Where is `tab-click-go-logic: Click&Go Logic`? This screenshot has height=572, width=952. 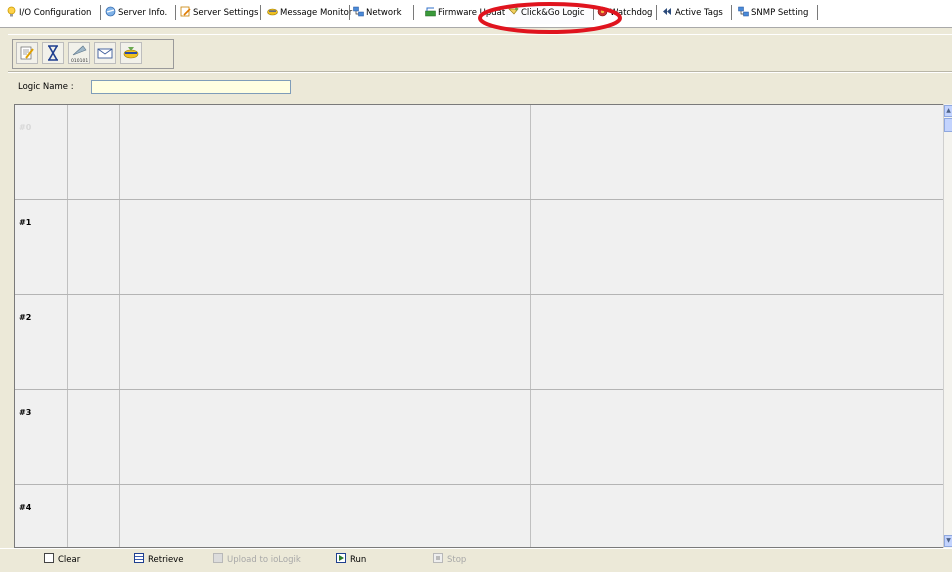
tab-click-go-logic: Click&Go Logic is located at coordinates (550, 13).